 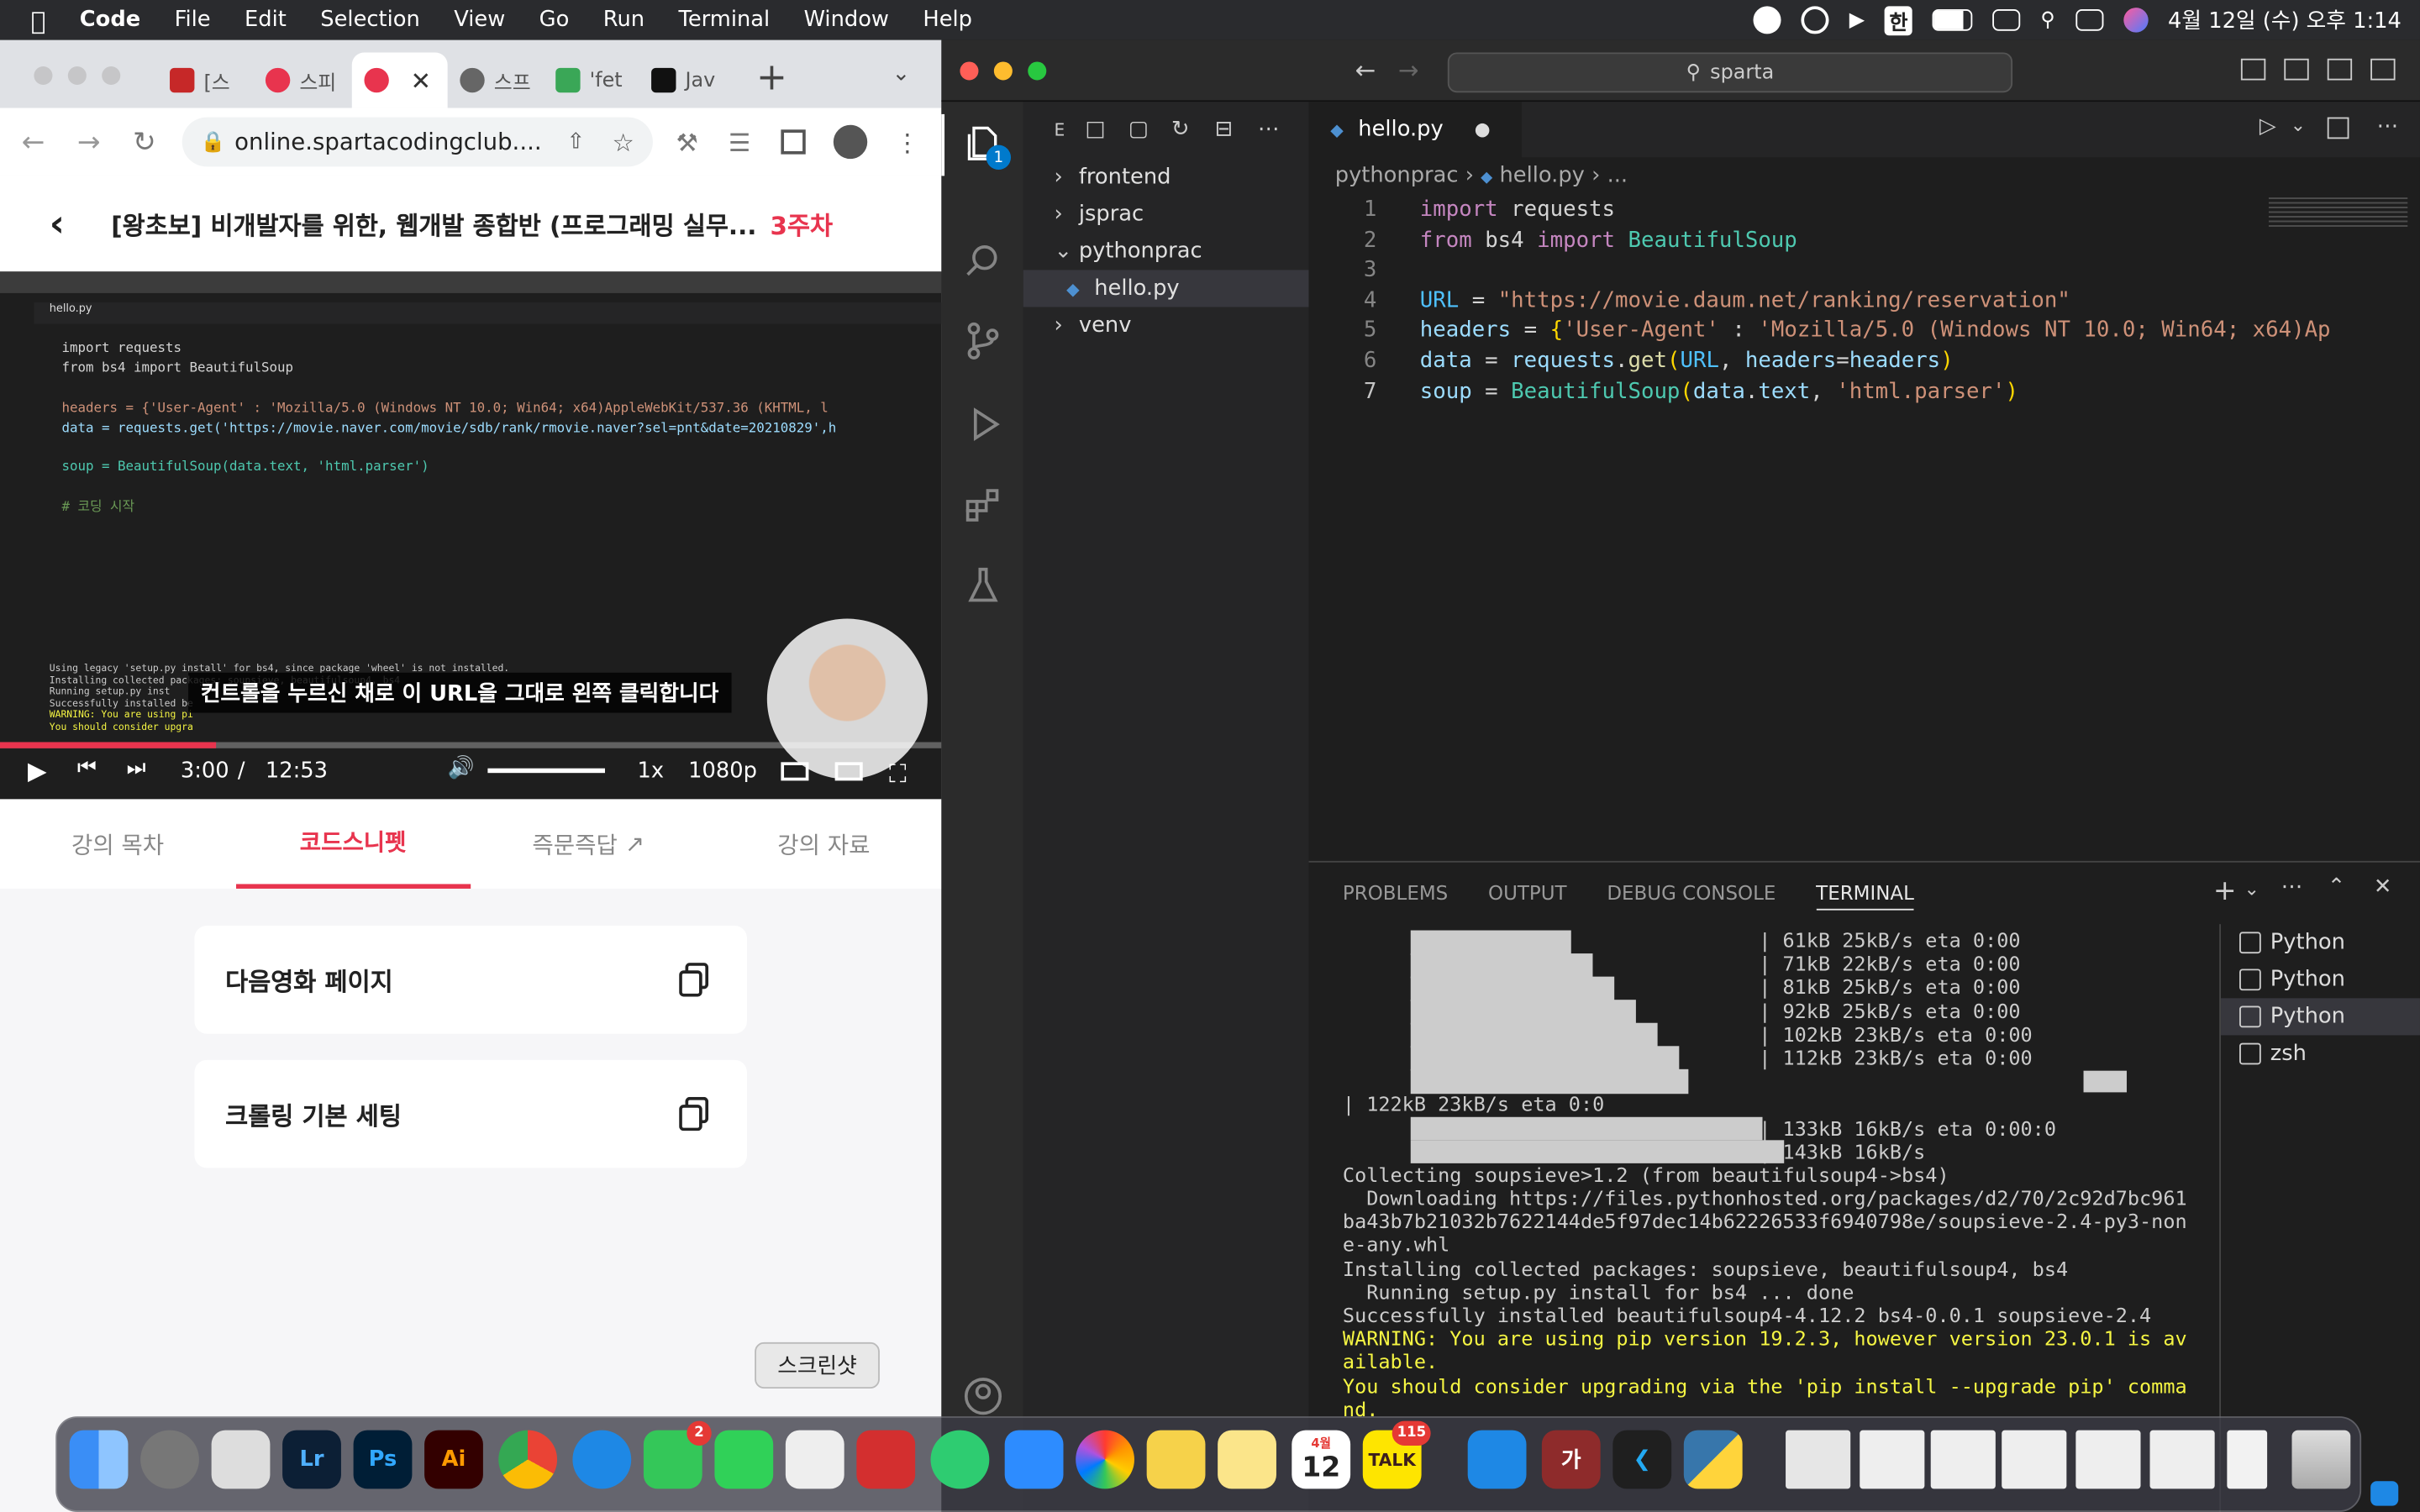 What do you see at coordinates (623, 142) in the screenshot?
I see `bookmark-star-icon: ☆` at bounding box center [623, 142].